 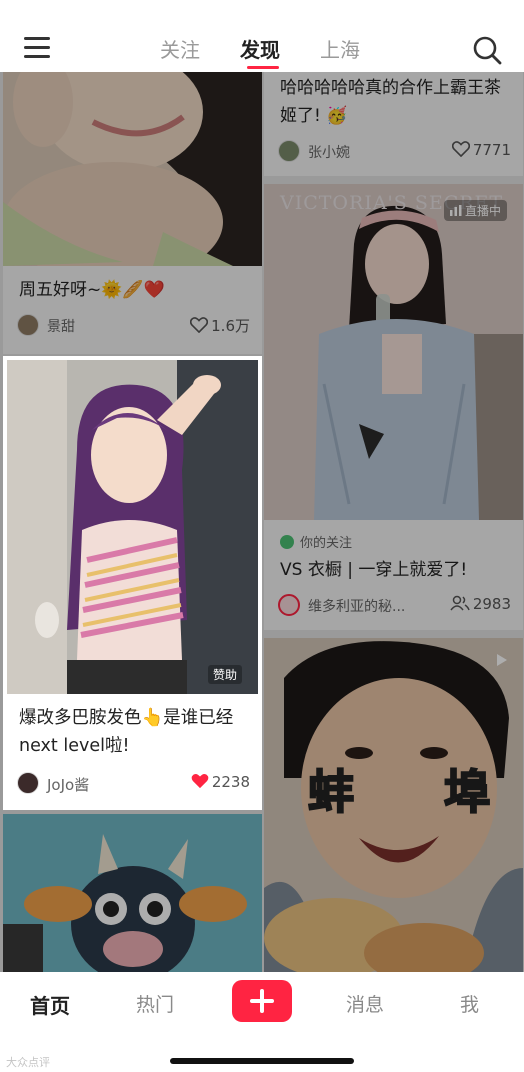 I want to click on top-nav-bar: 关注 发现 上海, so click(x=262, y=36).